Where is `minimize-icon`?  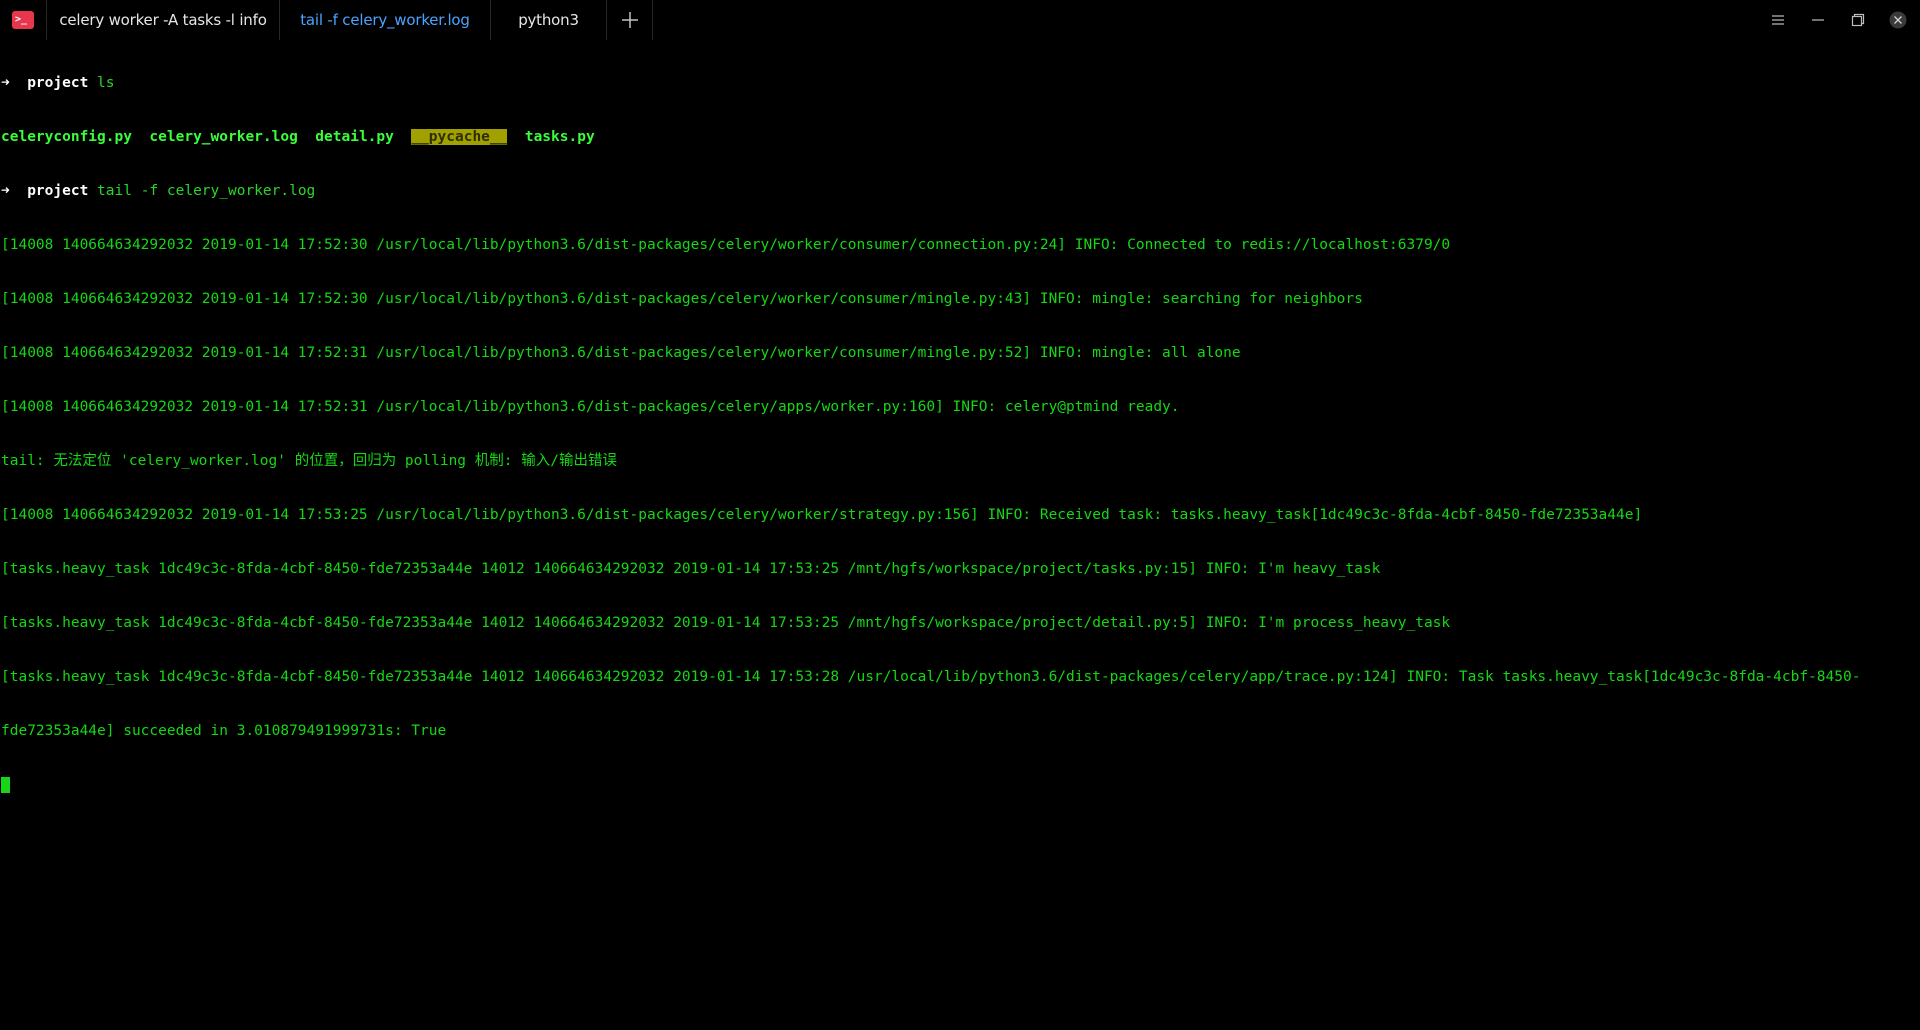 minimize-icon is located at coordinates (1818, 20).